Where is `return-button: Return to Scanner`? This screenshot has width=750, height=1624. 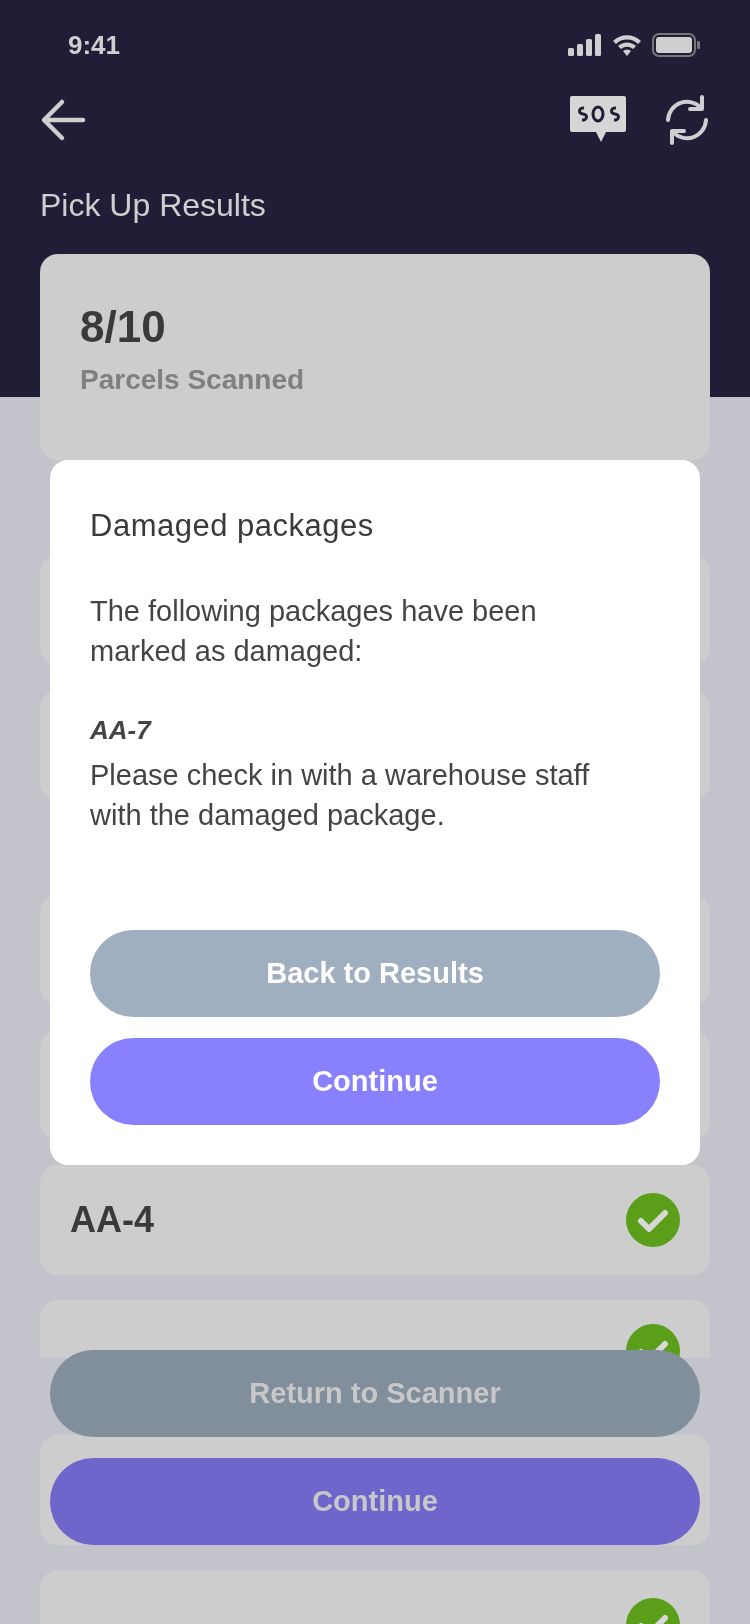 return-button: Return to Scanner is located at coordinates (375, 1393).